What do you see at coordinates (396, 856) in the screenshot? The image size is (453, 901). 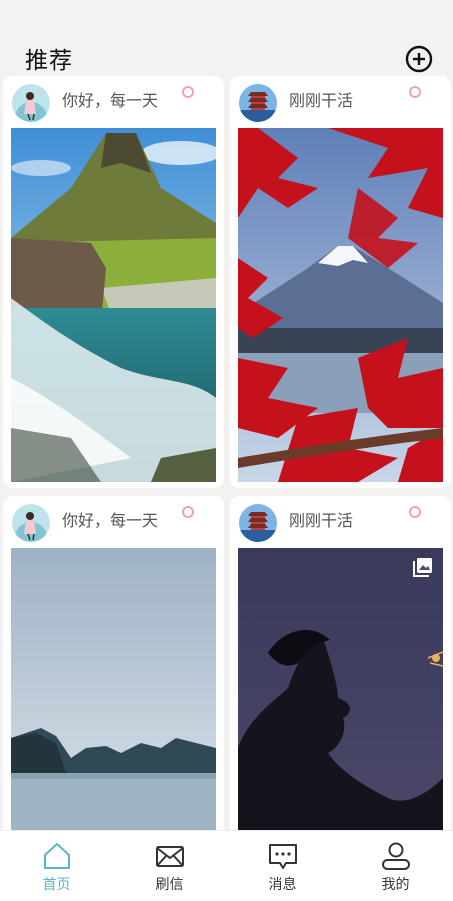 I see `profile-icon` at bounding box center [396, 856].